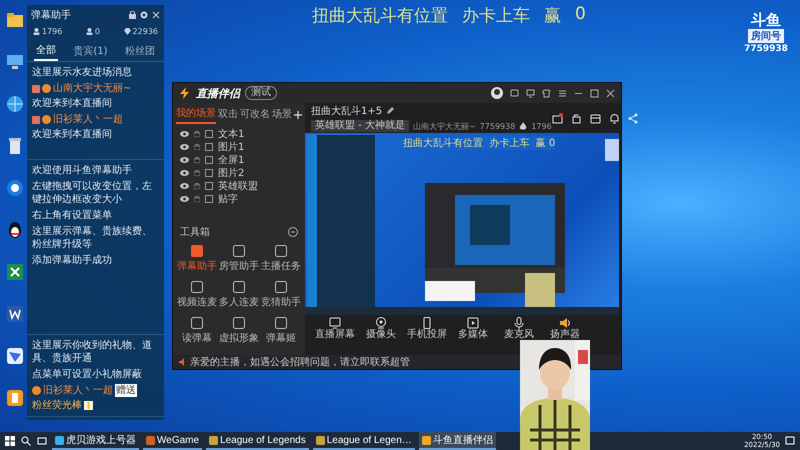 The width and height of the screenshot is (800, 450). Describe the element at coordinates (766, 36) in the screenshot. I see `room-label: 房间号` at that location.